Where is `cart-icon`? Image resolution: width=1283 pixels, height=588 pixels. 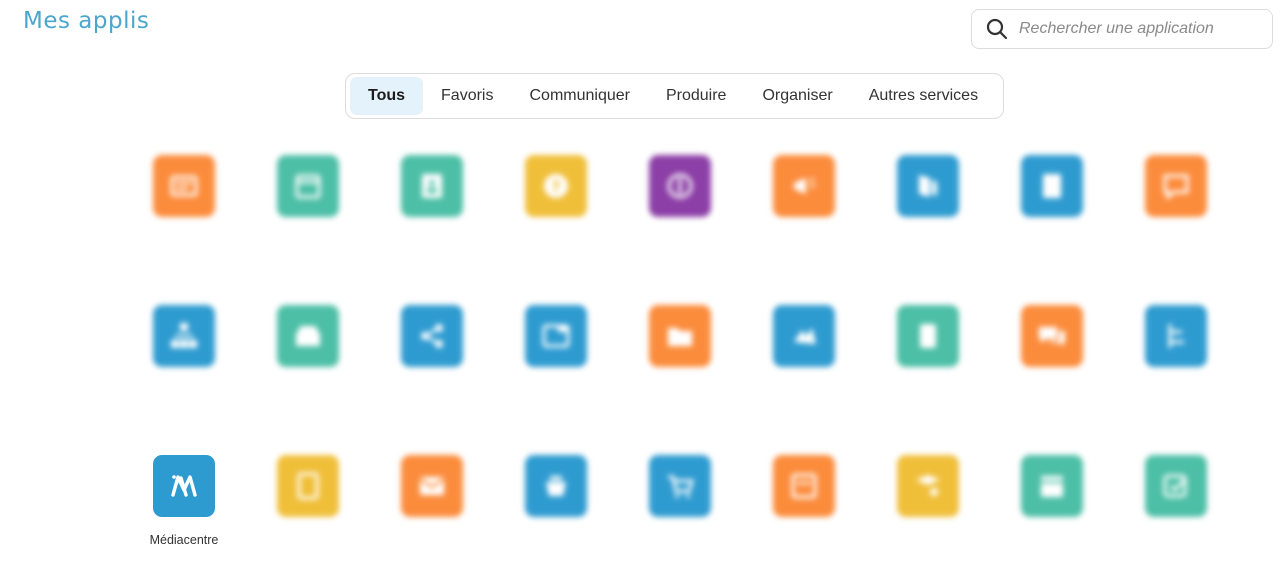 cart-icon is located at coordinates (680, 486).